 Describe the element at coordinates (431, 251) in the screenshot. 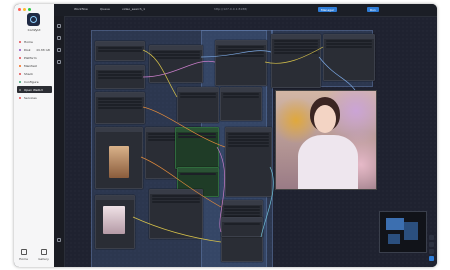

I see `fit-view-icon` at that location.